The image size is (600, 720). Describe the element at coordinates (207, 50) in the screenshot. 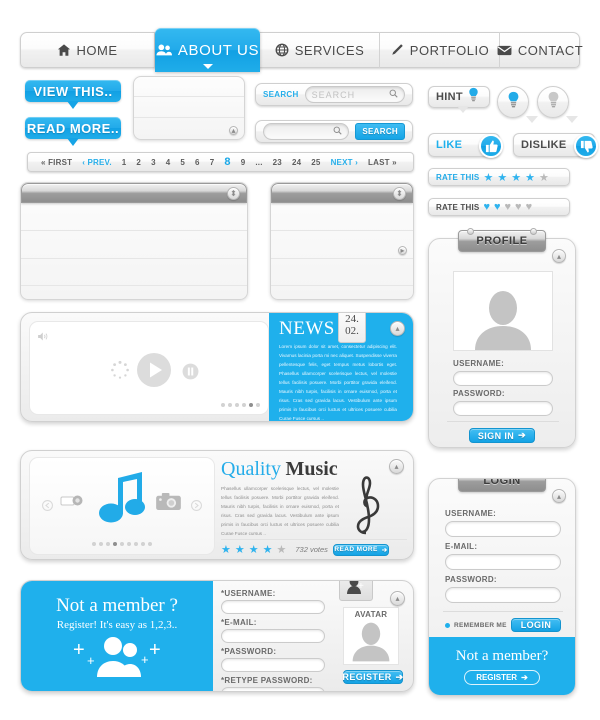

I see `nav-item-about-us: ABOUT US` at that location.